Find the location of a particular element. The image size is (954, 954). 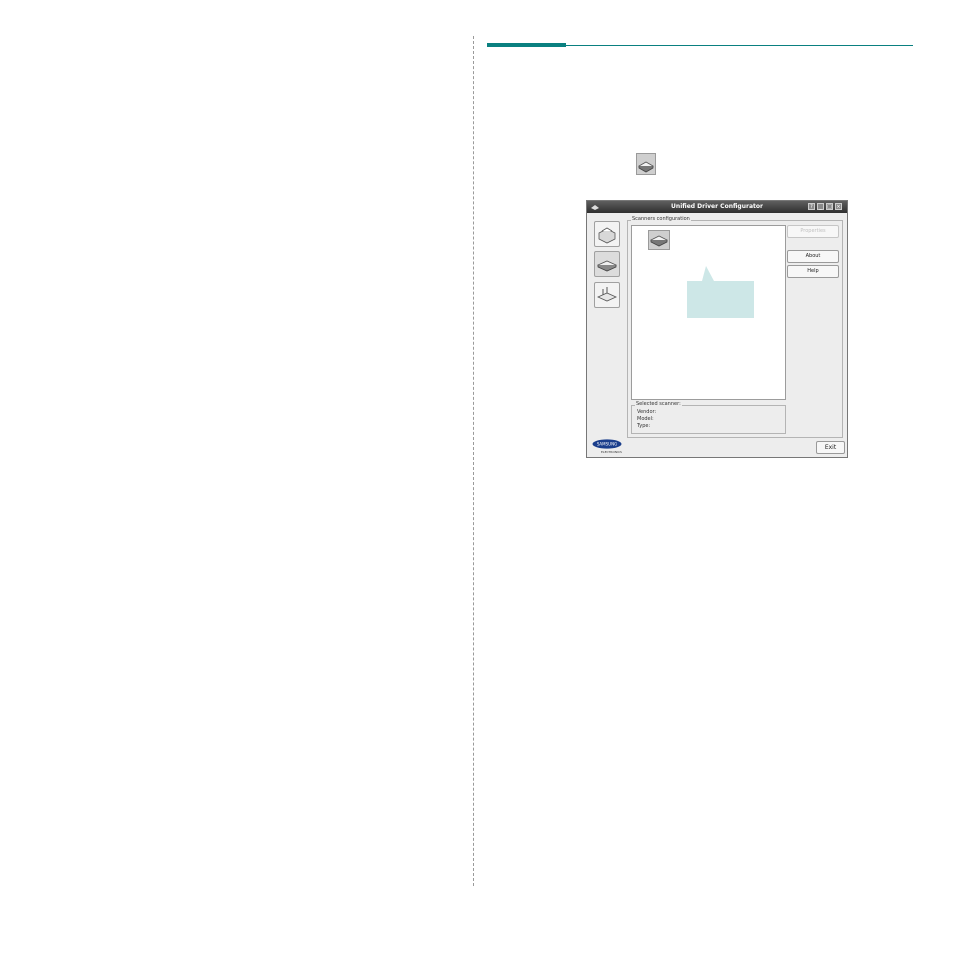

port-icon is located at coordinates (607, 294).